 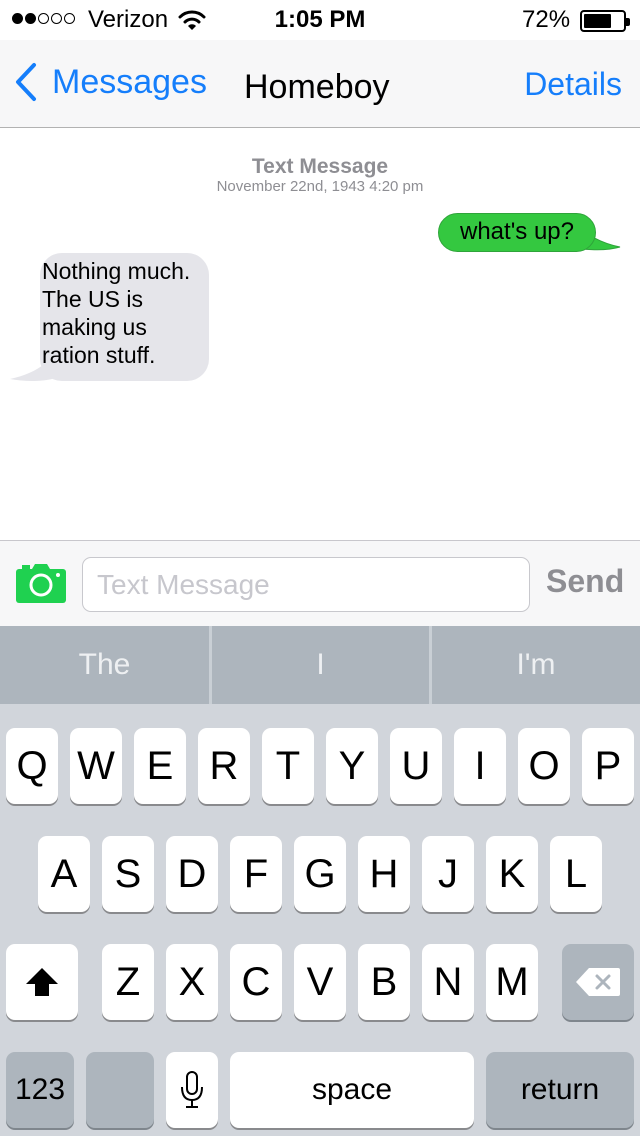 What do you see at coordinates (512, 982) in the screenshot?
I see `key-m: M` at bounding box center [512, 982].